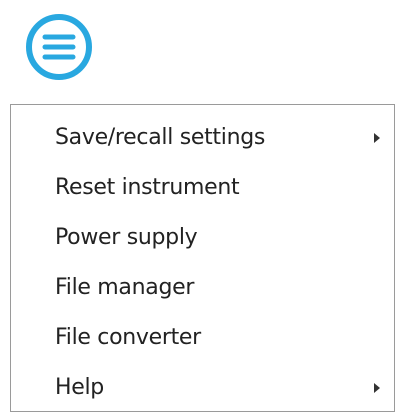 The height and width of the screenshot is (417, 398). What do you see at coordinates (147, 187) in the screenshot?
I see `menu-item-label: Reset instrument` at bounding box center [147, 187].